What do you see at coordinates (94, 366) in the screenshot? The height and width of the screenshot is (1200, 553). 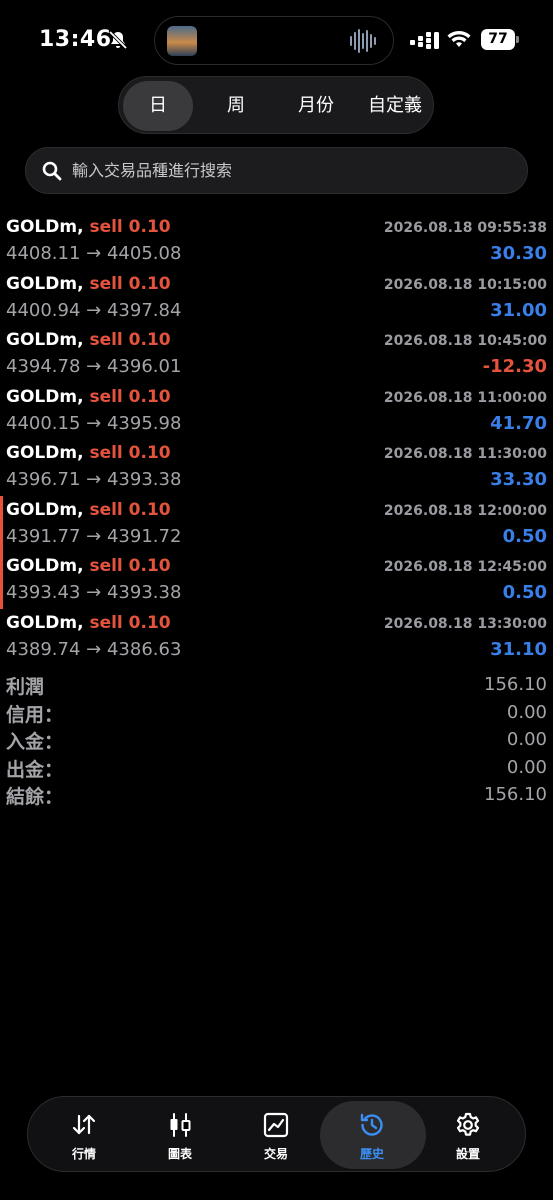 I see `trade-prices: 4394.78 → 4396.01` at bounding box center [94, 366].